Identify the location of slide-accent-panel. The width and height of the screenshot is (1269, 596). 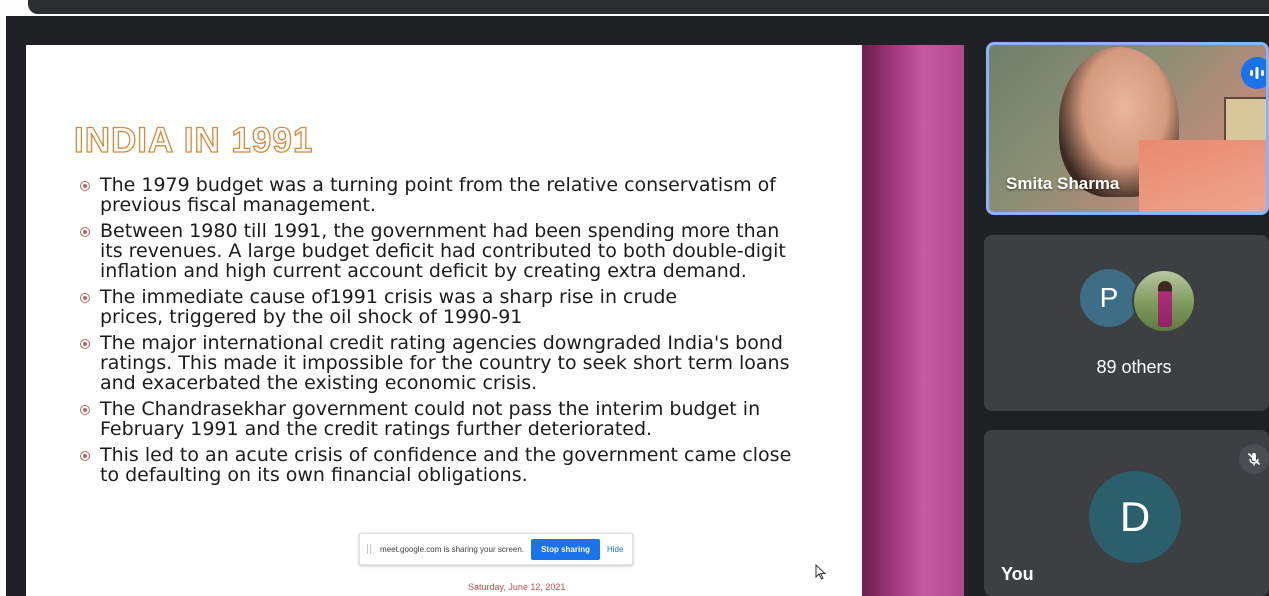
(913, 320).